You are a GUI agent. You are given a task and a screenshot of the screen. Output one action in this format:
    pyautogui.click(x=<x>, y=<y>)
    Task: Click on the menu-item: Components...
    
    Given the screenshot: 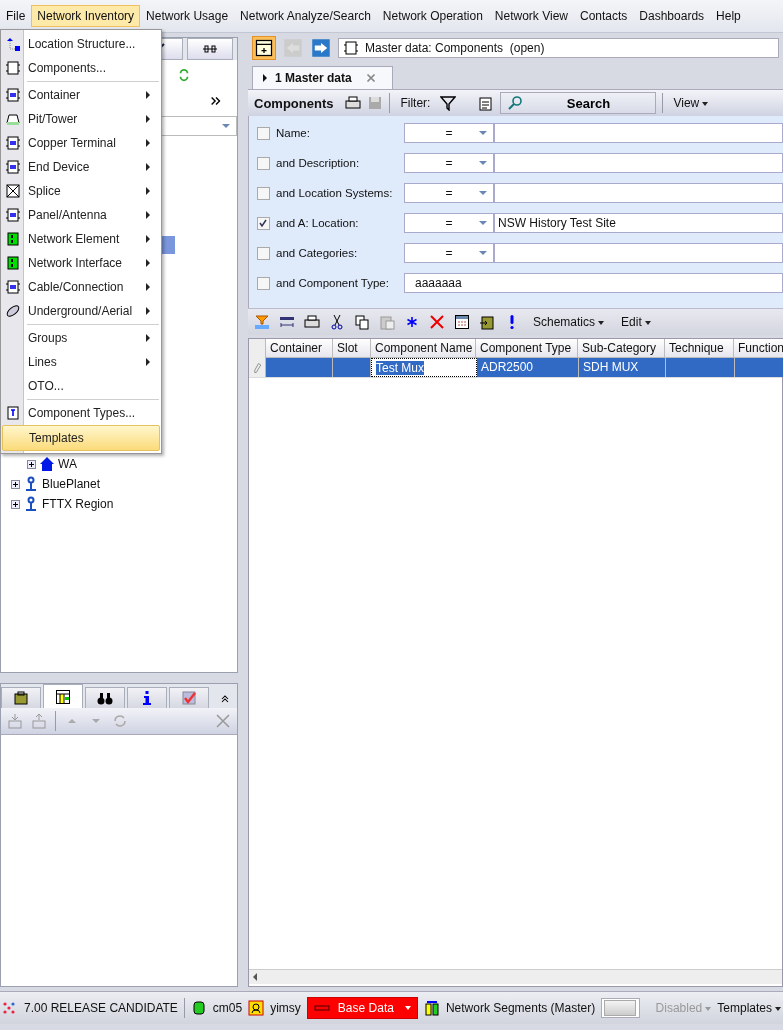 What is the action you would take?
    pyautogui.click(x=81, y=68)
    